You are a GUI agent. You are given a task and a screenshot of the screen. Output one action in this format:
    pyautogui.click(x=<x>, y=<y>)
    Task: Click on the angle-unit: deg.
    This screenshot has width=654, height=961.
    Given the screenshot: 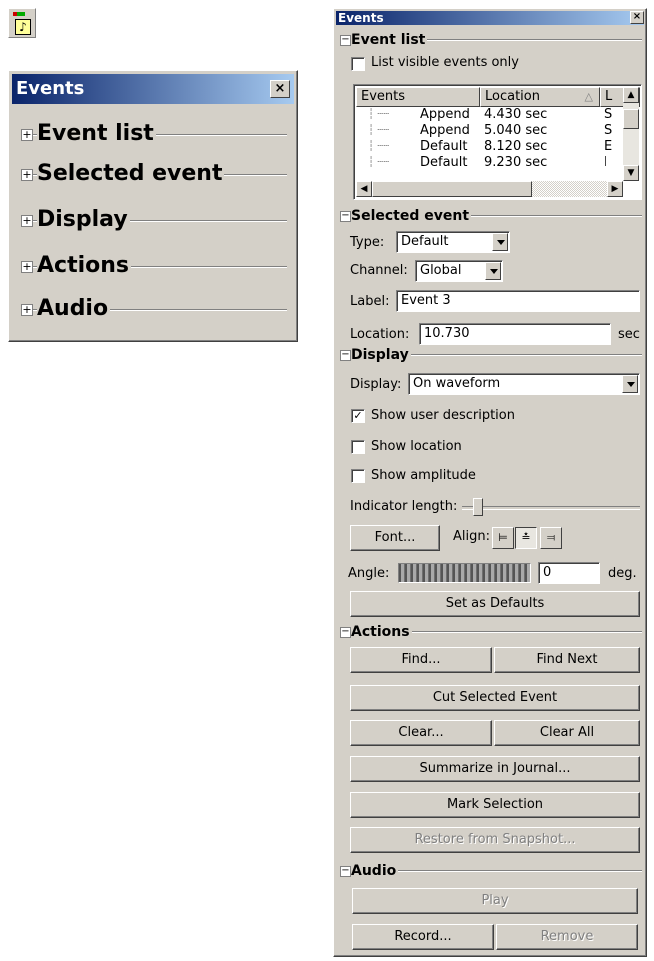 What is the action you would take?
    pyautogui.click(x=622, y=573)
    